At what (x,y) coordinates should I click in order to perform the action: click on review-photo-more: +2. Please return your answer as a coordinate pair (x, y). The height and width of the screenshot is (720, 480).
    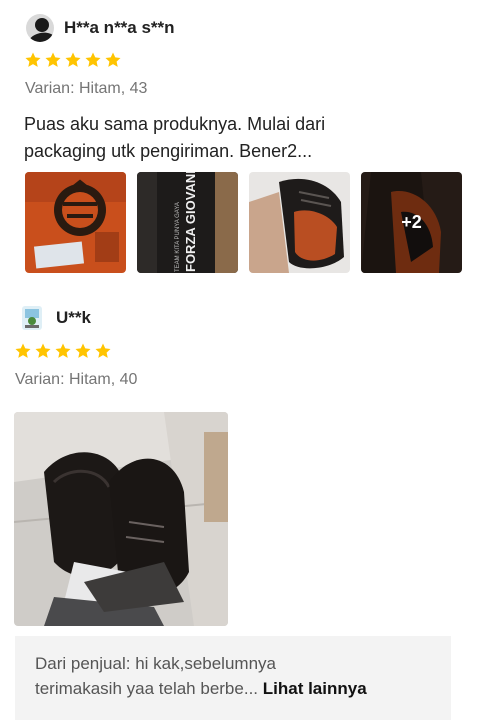
    Looking at the image, I should click on (411, 222).